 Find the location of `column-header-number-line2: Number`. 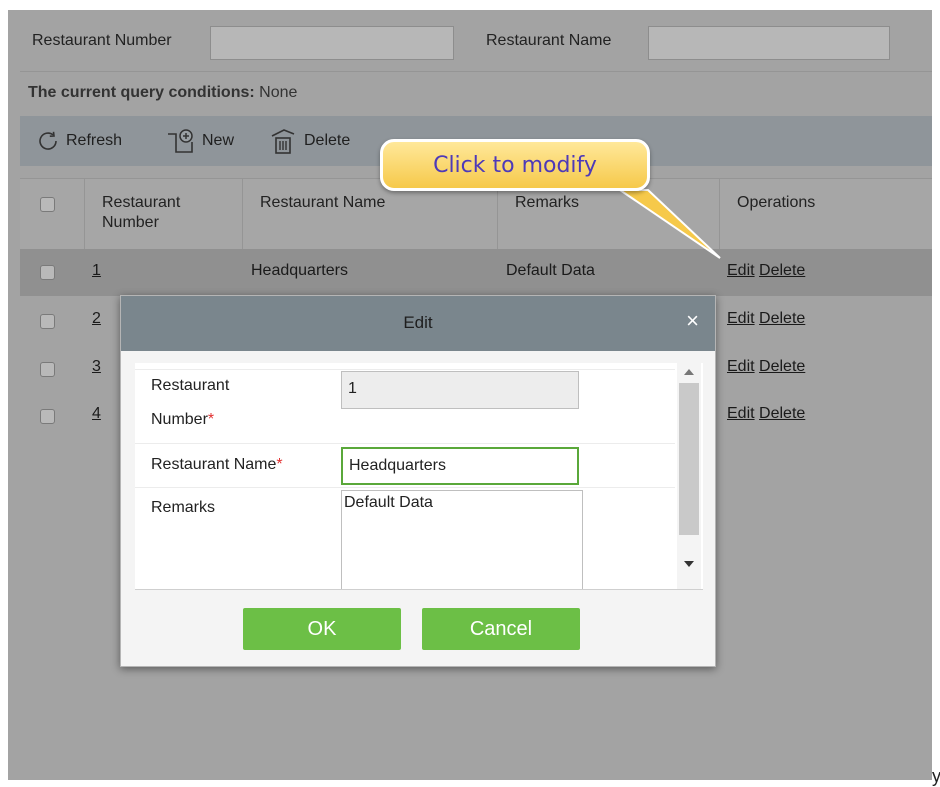

column-header-number-line2: Number is located at coordinates (130, 222).